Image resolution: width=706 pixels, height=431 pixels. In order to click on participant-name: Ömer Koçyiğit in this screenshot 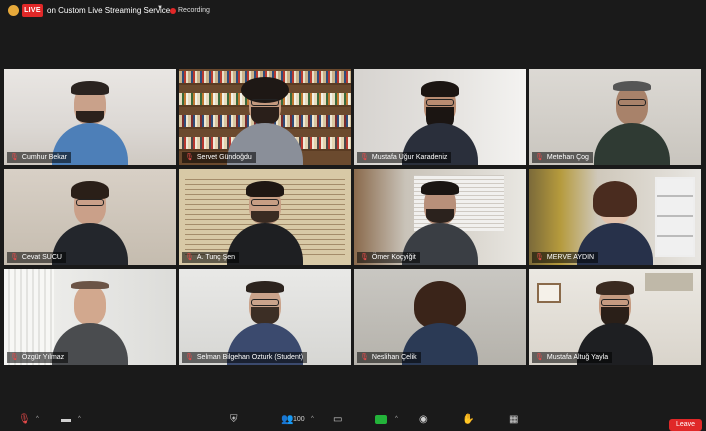, I will do `click(393, 257)`.